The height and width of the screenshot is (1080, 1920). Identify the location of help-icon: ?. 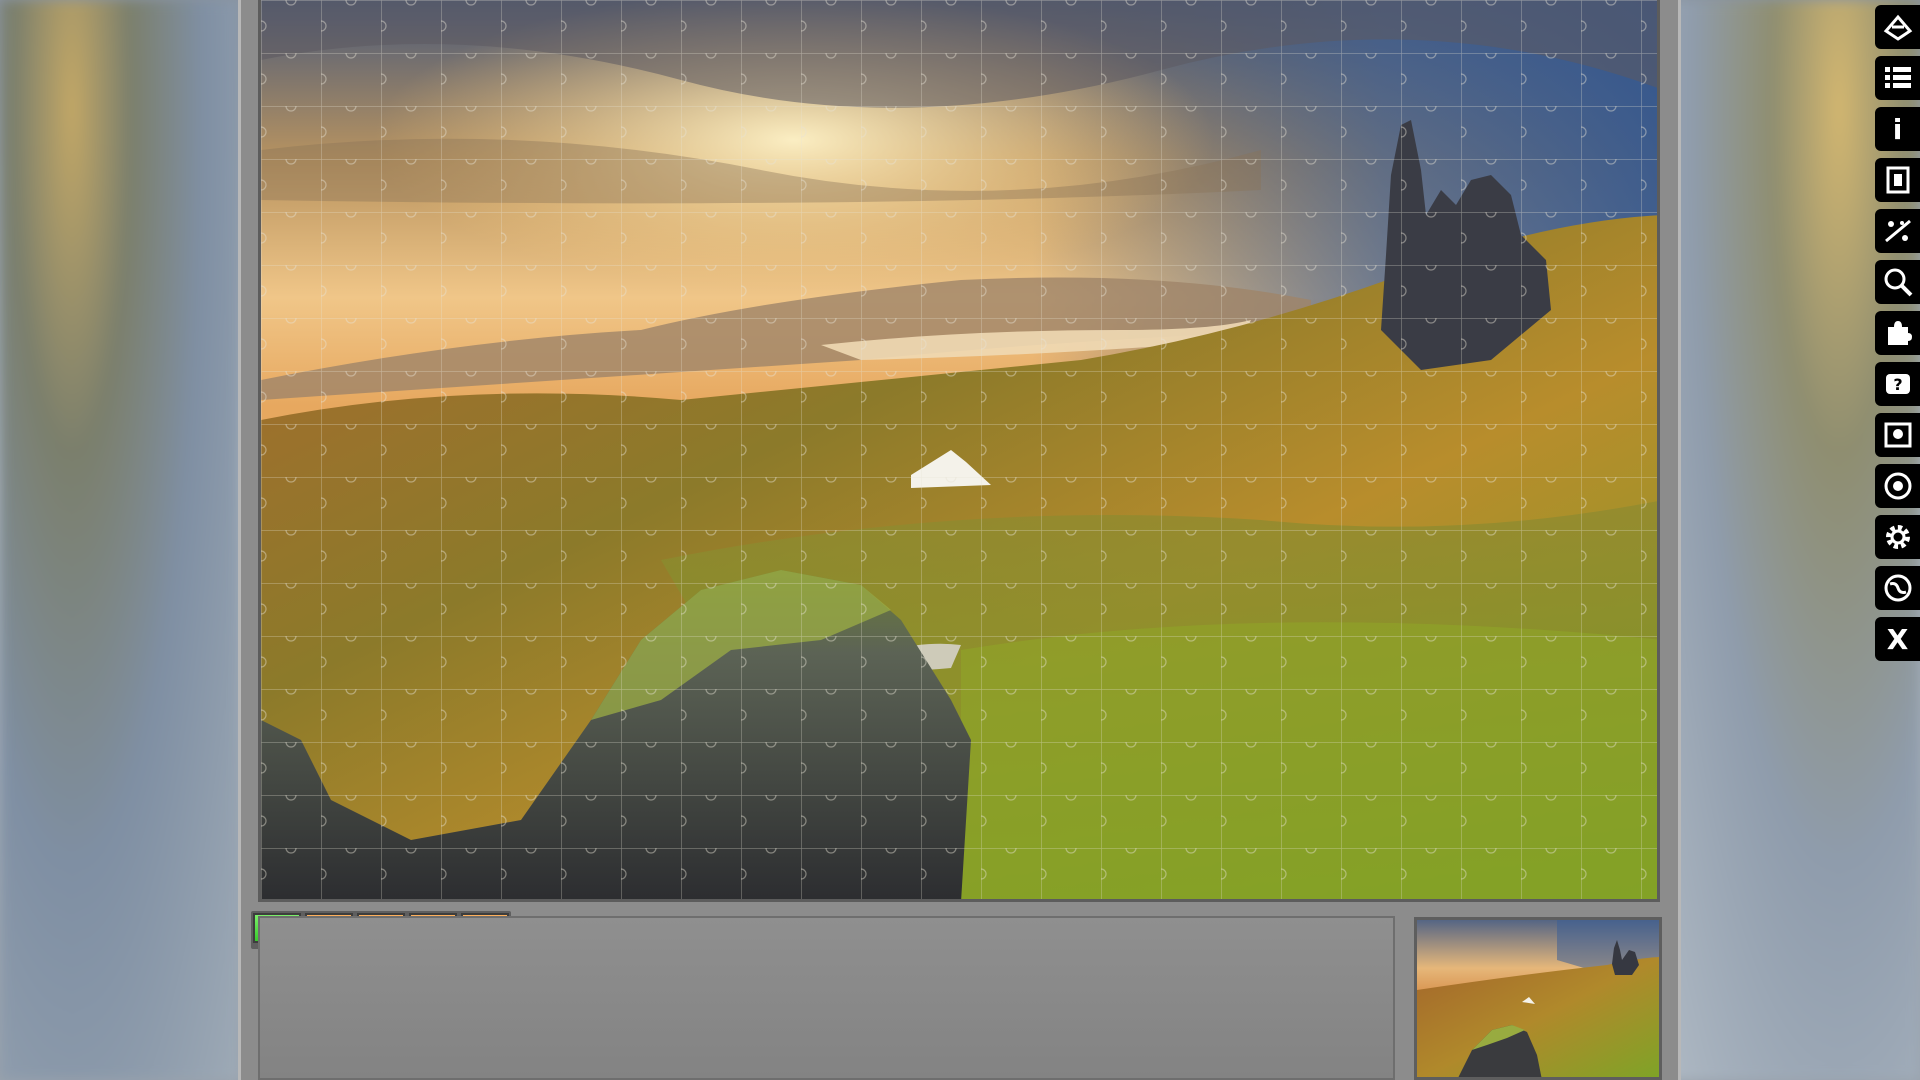
(1897, 384).